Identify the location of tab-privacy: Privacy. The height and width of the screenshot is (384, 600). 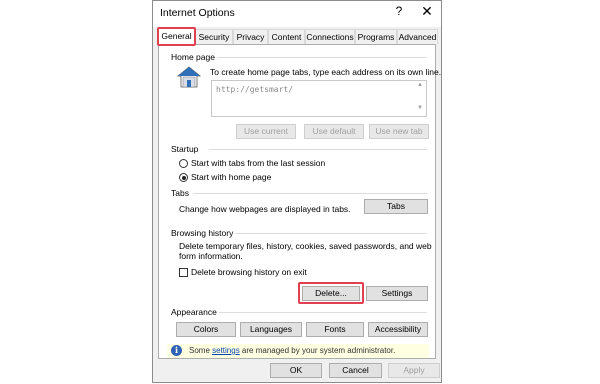
(250, 36).